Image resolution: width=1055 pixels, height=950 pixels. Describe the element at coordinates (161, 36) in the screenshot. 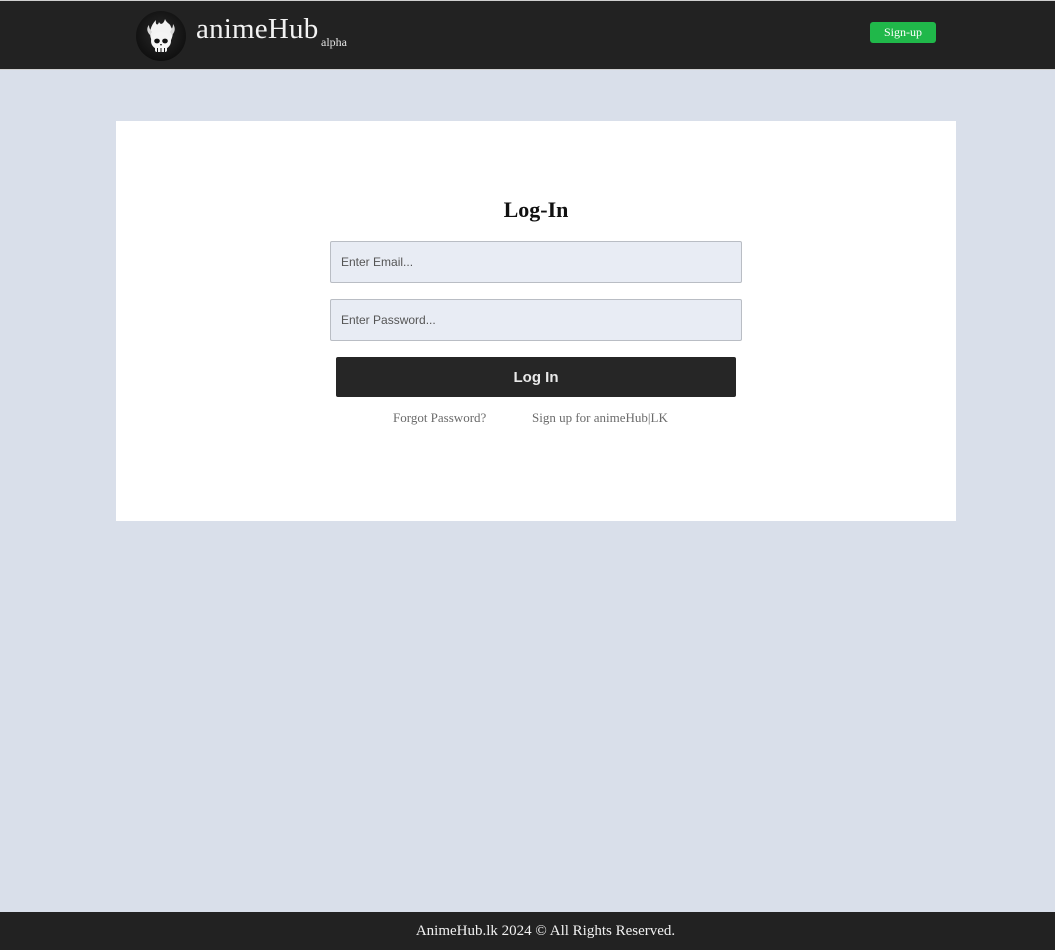

I see `flaming-skull-icon` at that location.